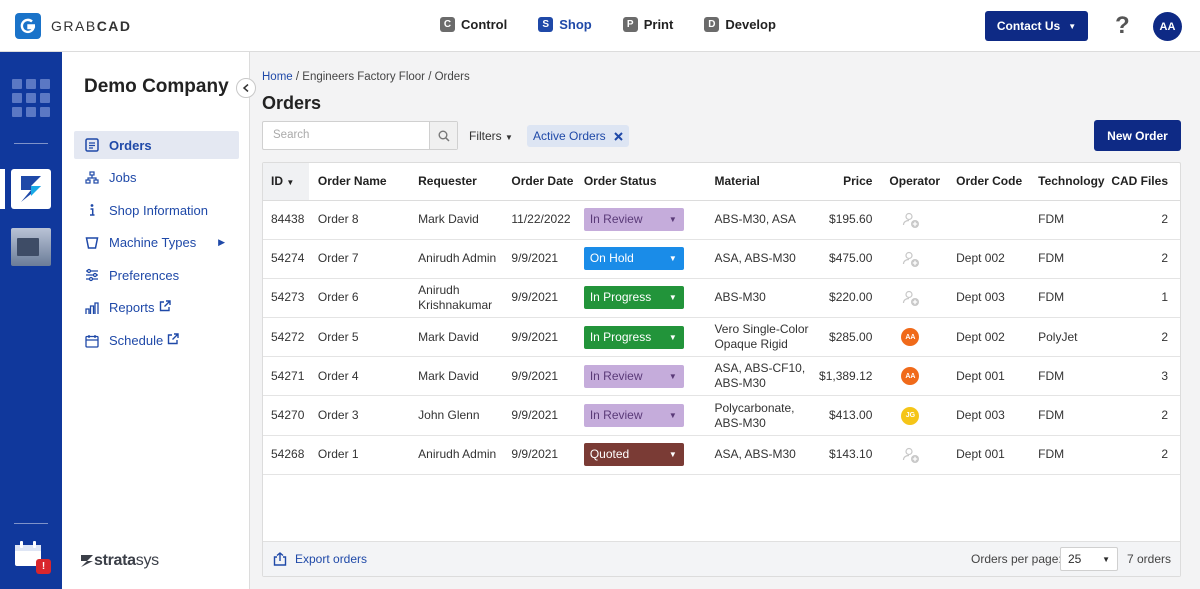  What do you see at coordinates (156, 308) in the screenshot?
I see `sidebar-item-reports: Reports` at bounding box center [156, 308].